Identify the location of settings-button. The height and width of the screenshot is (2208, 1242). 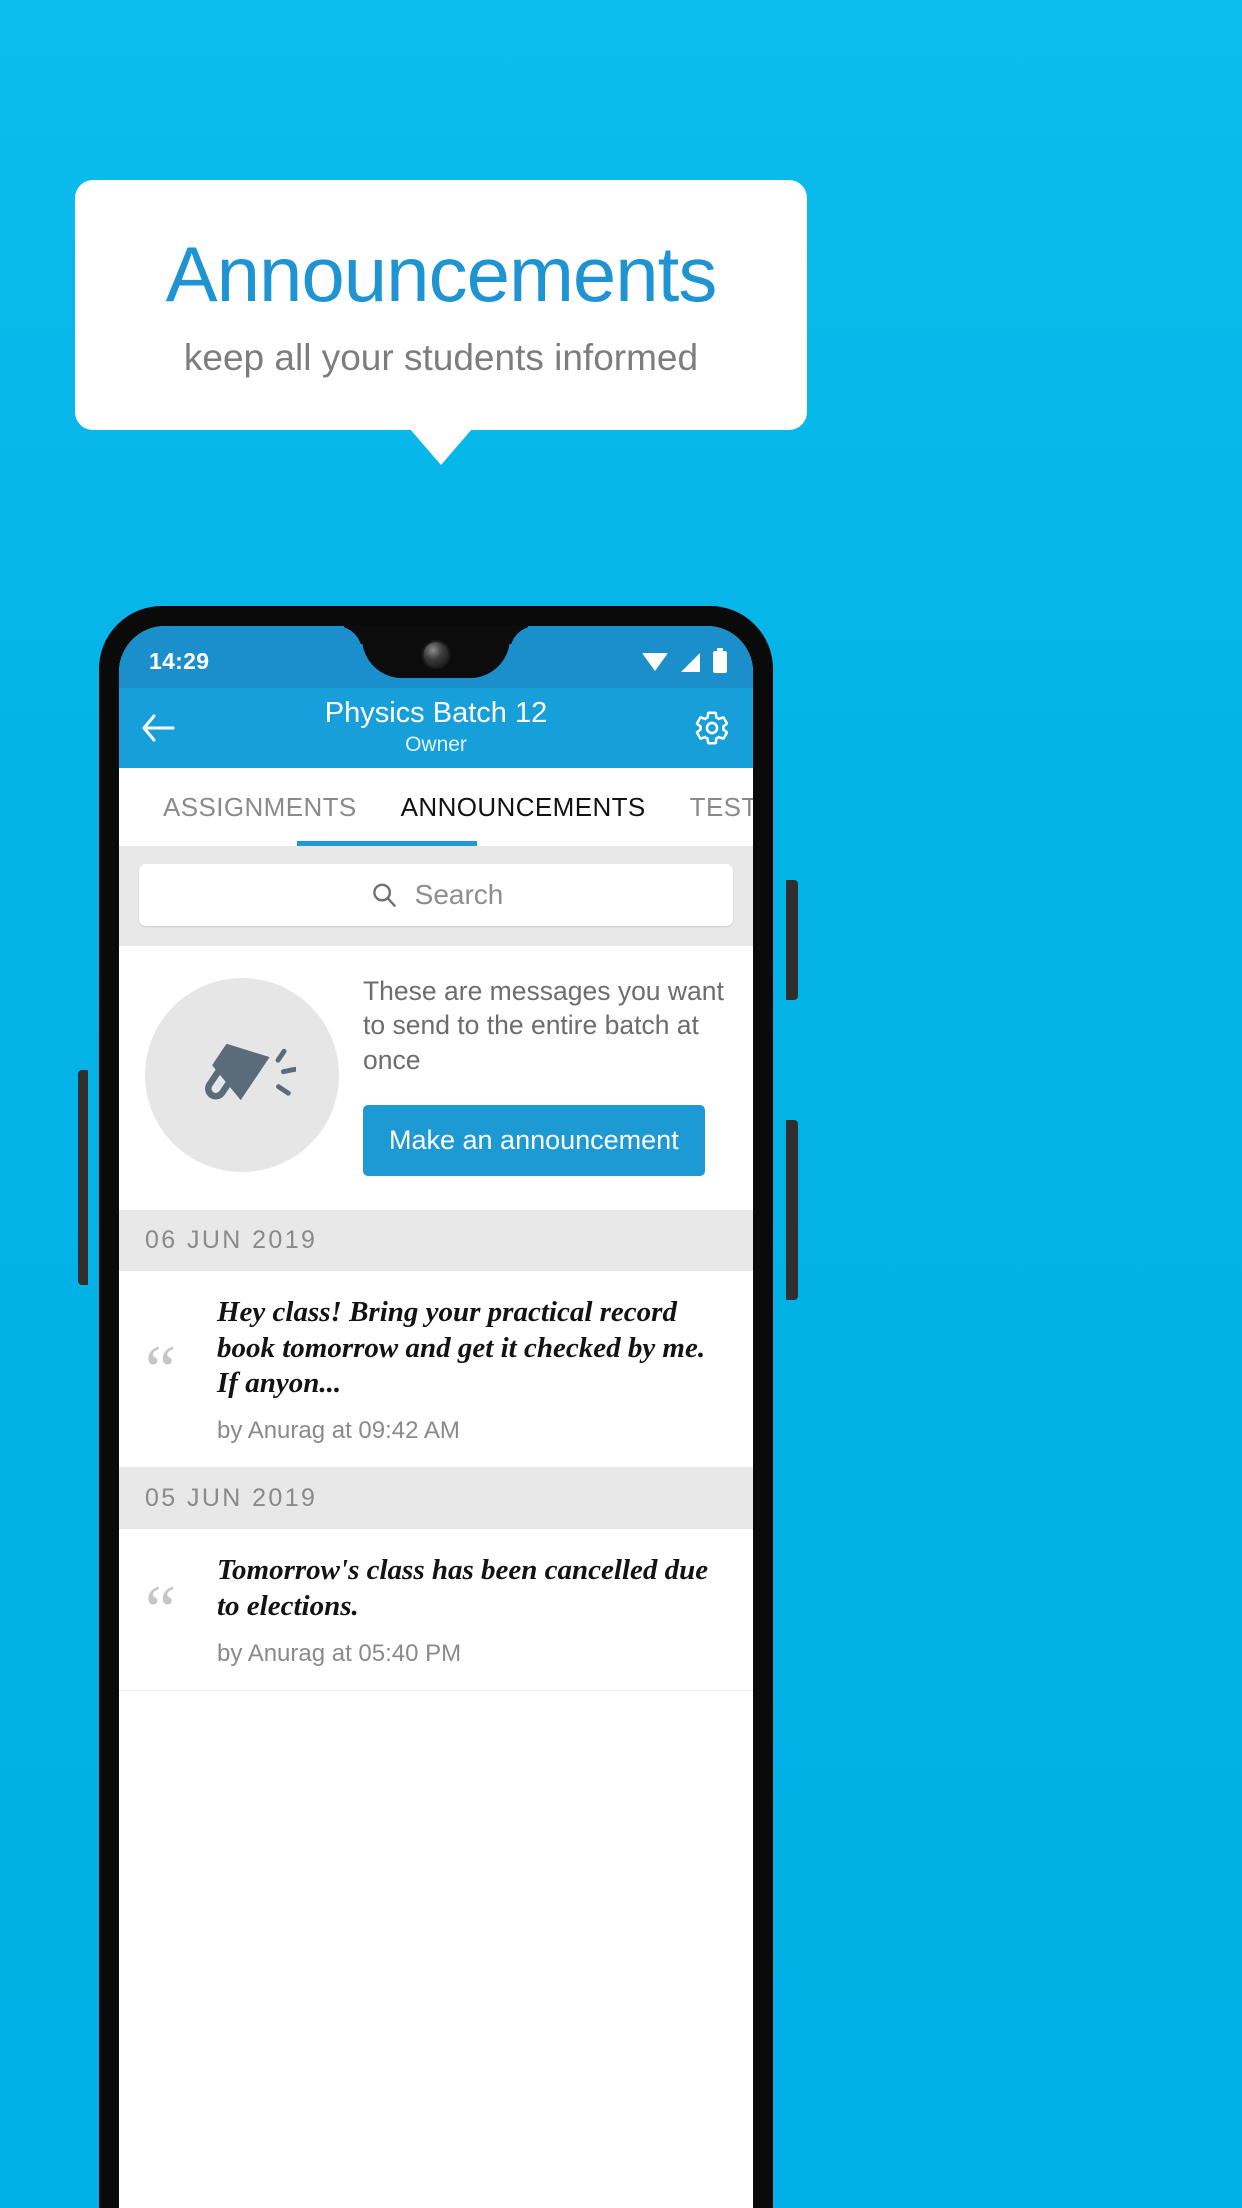
(707, 728).